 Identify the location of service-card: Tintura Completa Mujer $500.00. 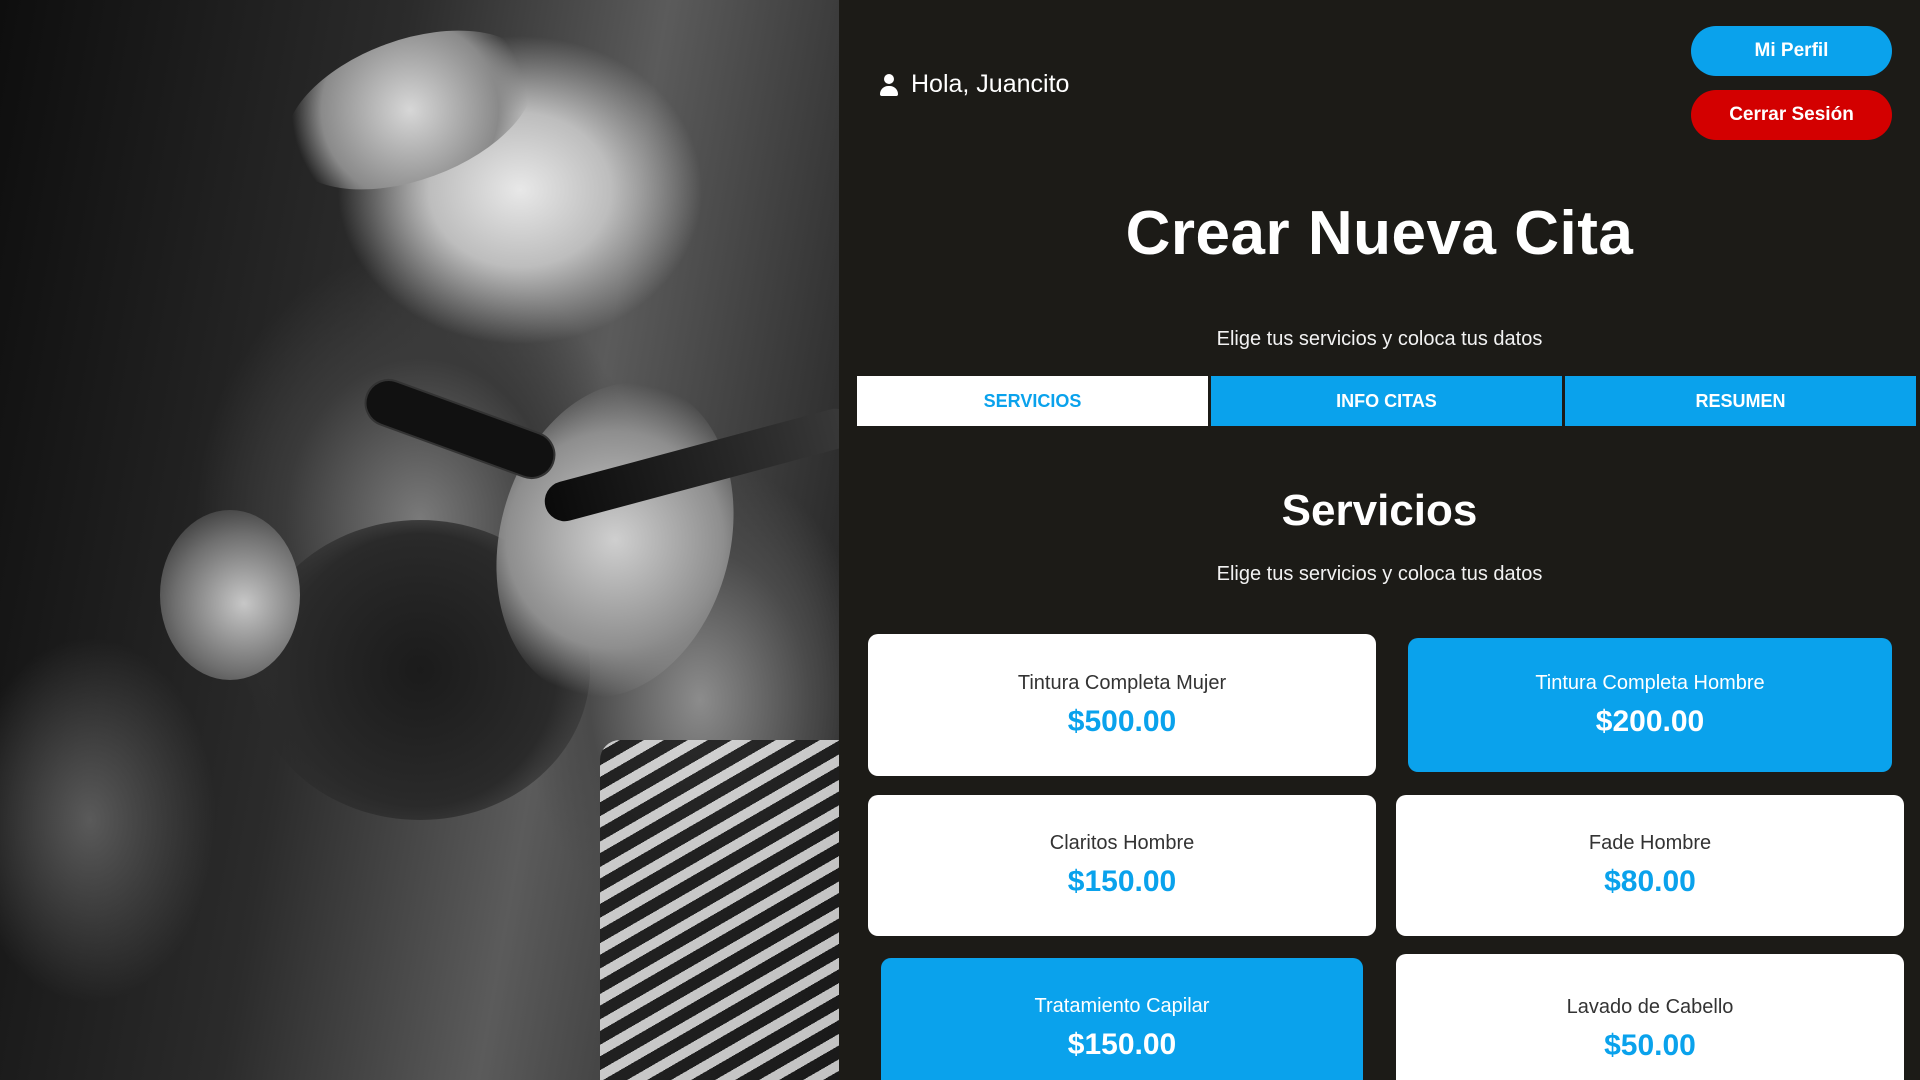
(1122, 705).